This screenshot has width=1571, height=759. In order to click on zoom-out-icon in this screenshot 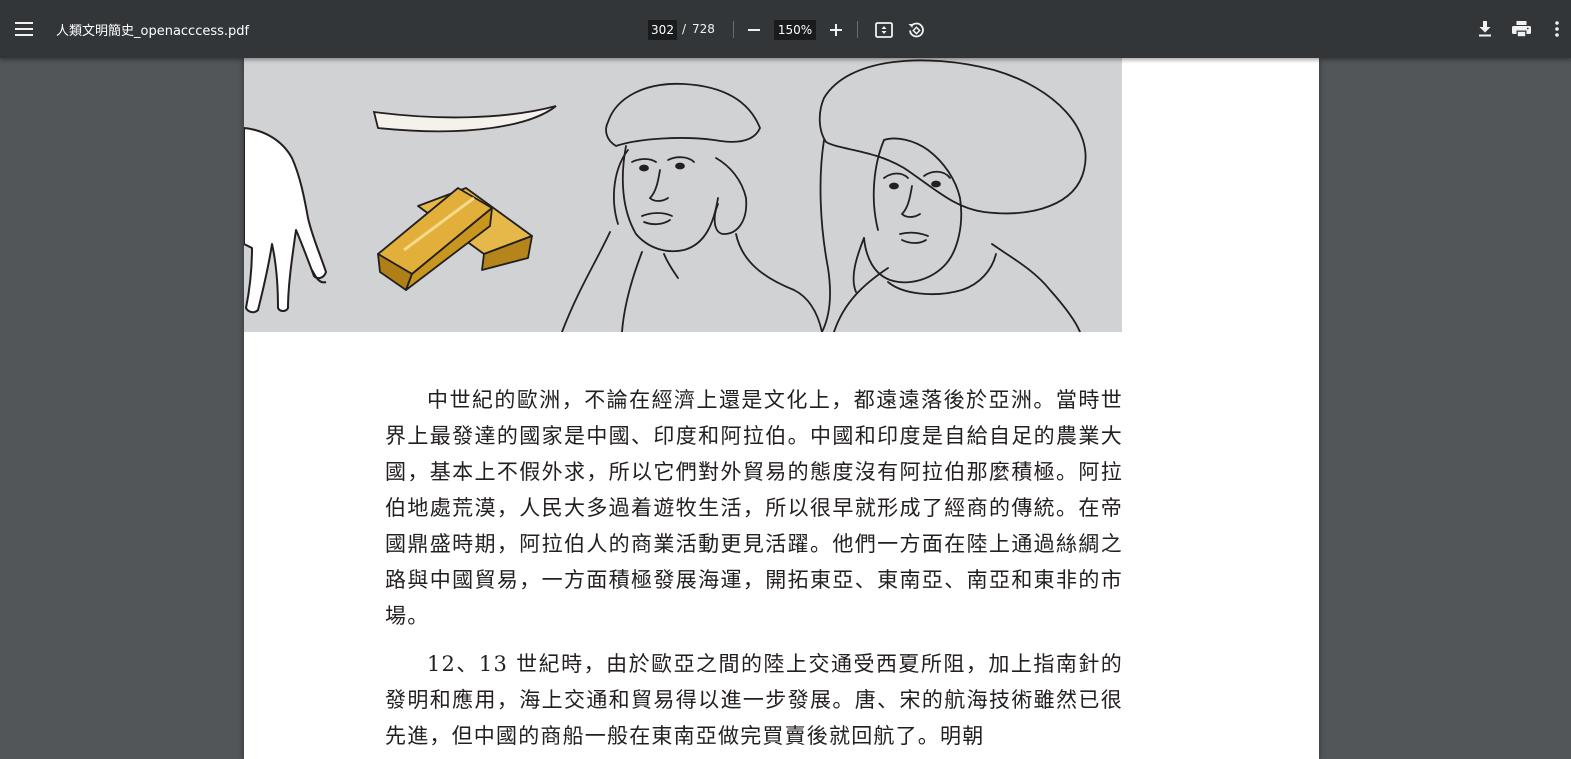, I will do `click(754, 30)`.